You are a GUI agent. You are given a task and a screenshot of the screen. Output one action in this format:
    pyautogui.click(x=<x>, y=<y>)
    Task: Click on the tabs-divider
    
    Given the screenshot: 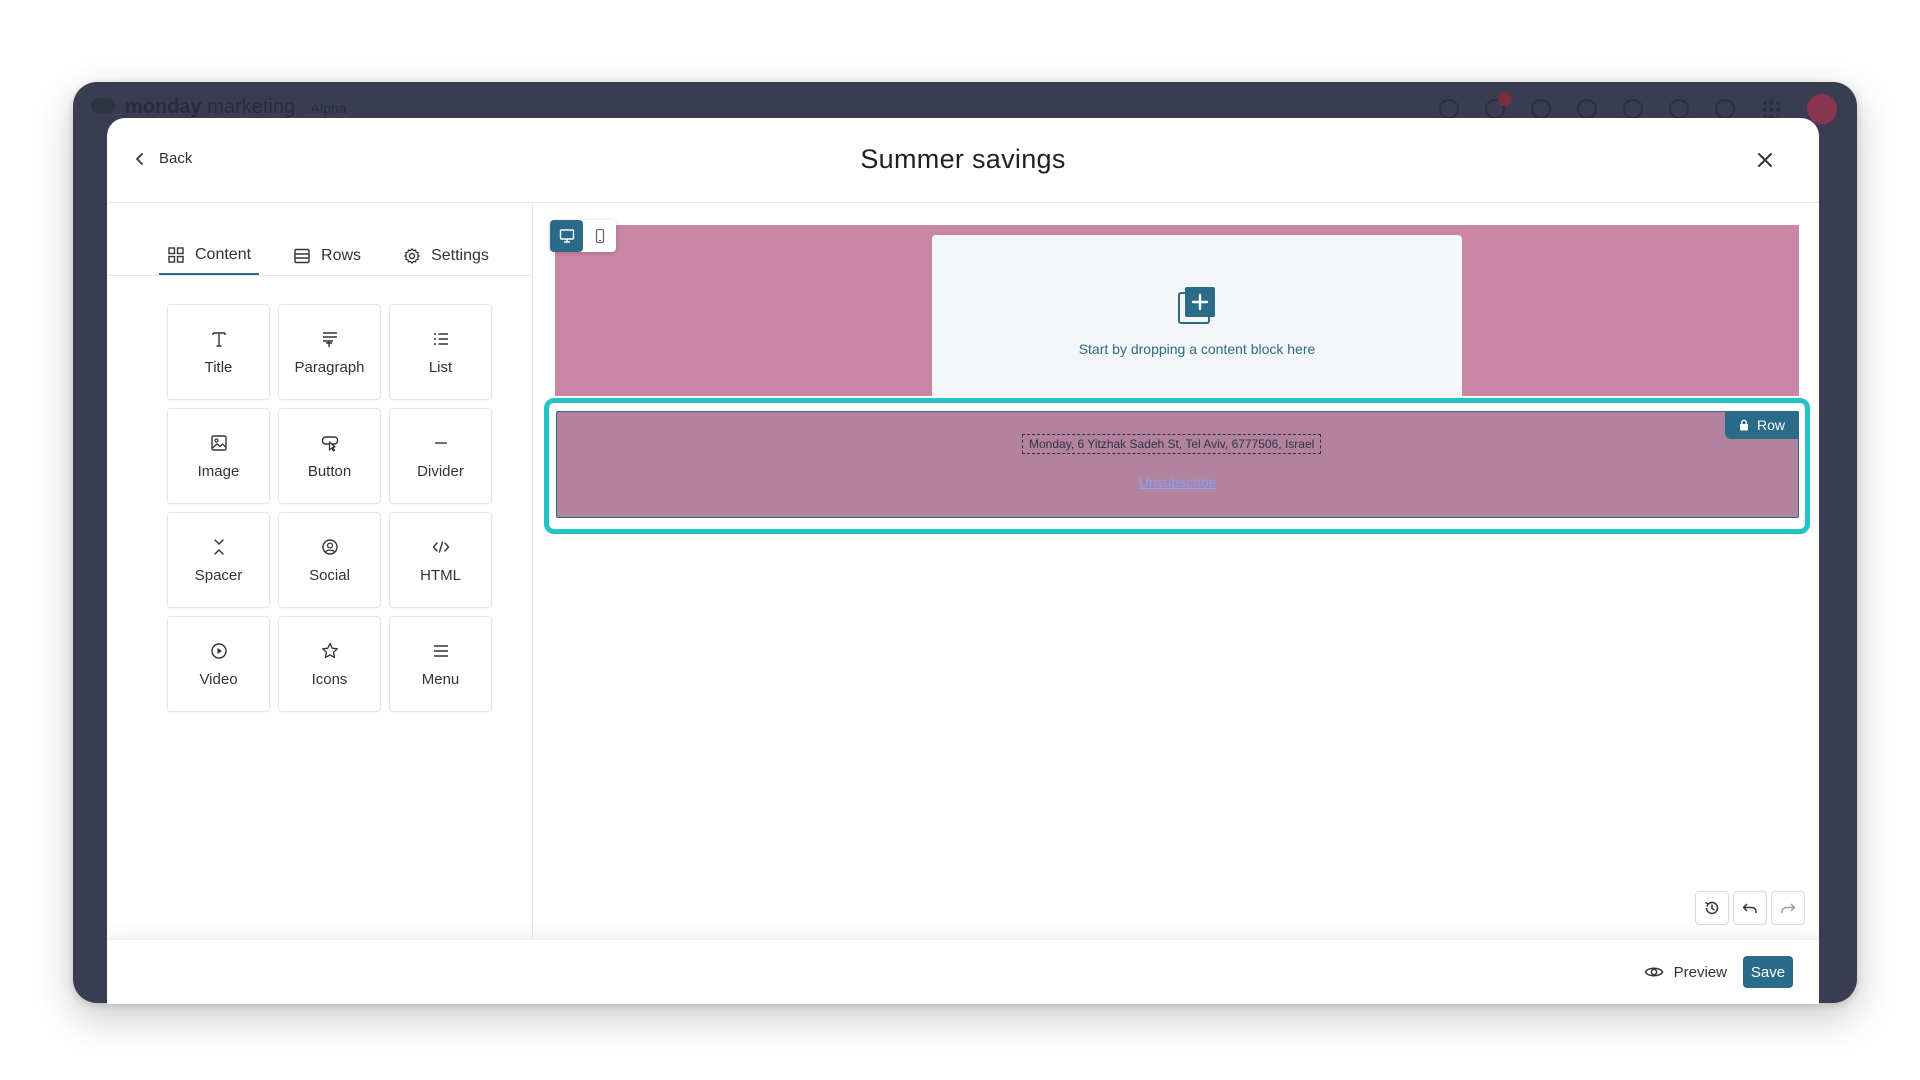 What is the action you would take?
    pyautogui.click(x=320, y=275)
    